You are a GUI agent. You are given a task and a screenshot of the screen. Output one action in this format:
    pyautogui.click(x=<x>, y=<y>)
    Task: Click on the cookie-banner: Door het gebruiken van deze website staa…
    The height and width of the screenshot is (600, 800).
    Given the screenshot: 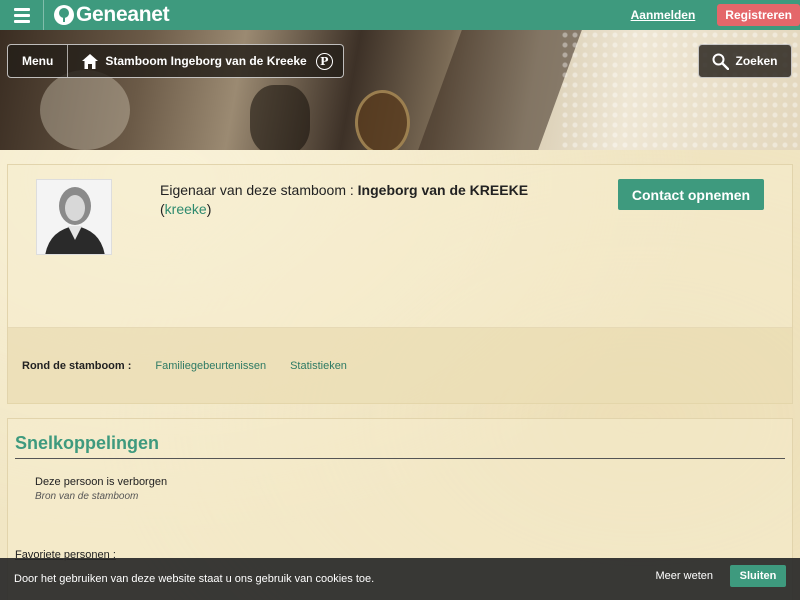 What is the action you would take?
    pyautogui.click(x=400, y=579)
    